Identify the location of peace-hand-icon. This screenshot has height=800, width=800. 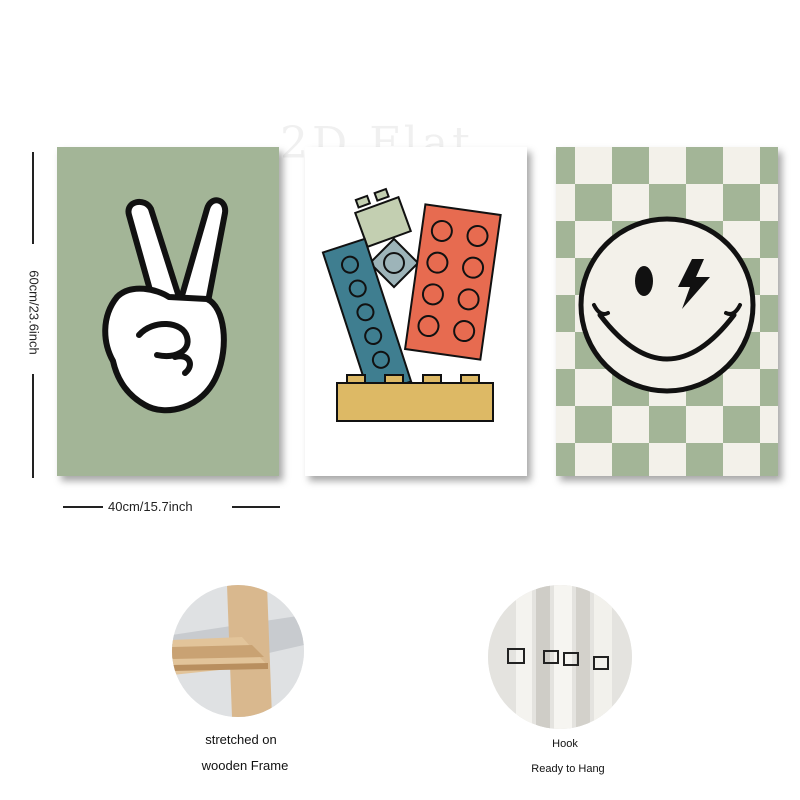
(165, 305).